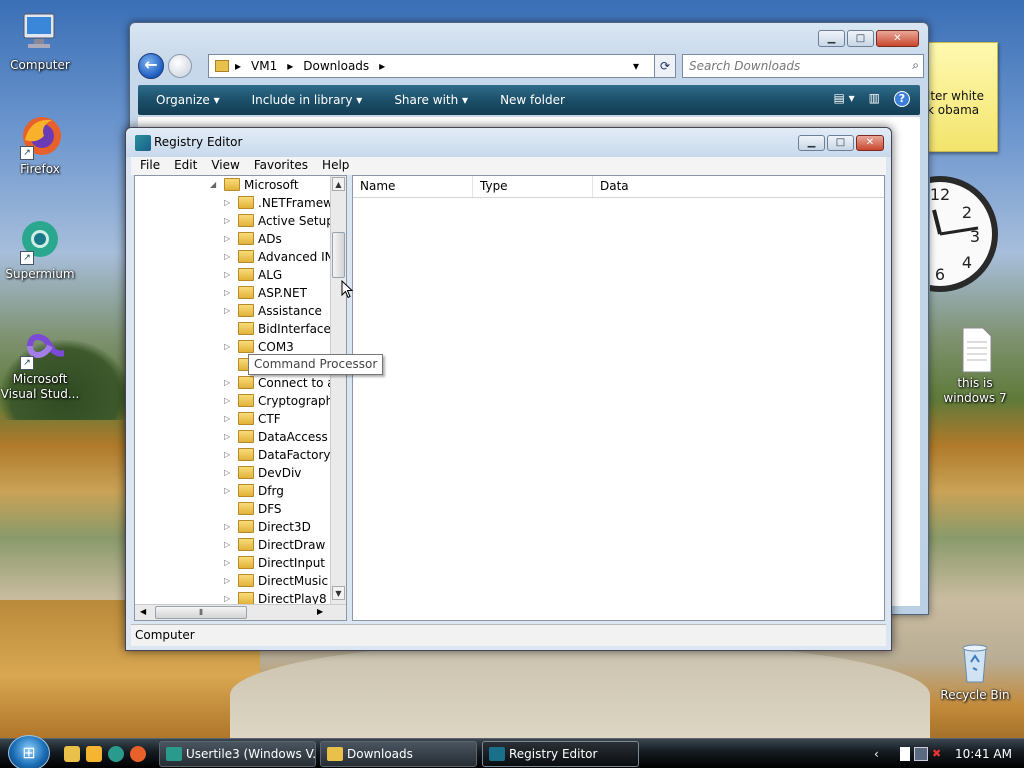 This screenshot has height=768, width=1024. I want to click on scroll-thumb, so click(338, 255).